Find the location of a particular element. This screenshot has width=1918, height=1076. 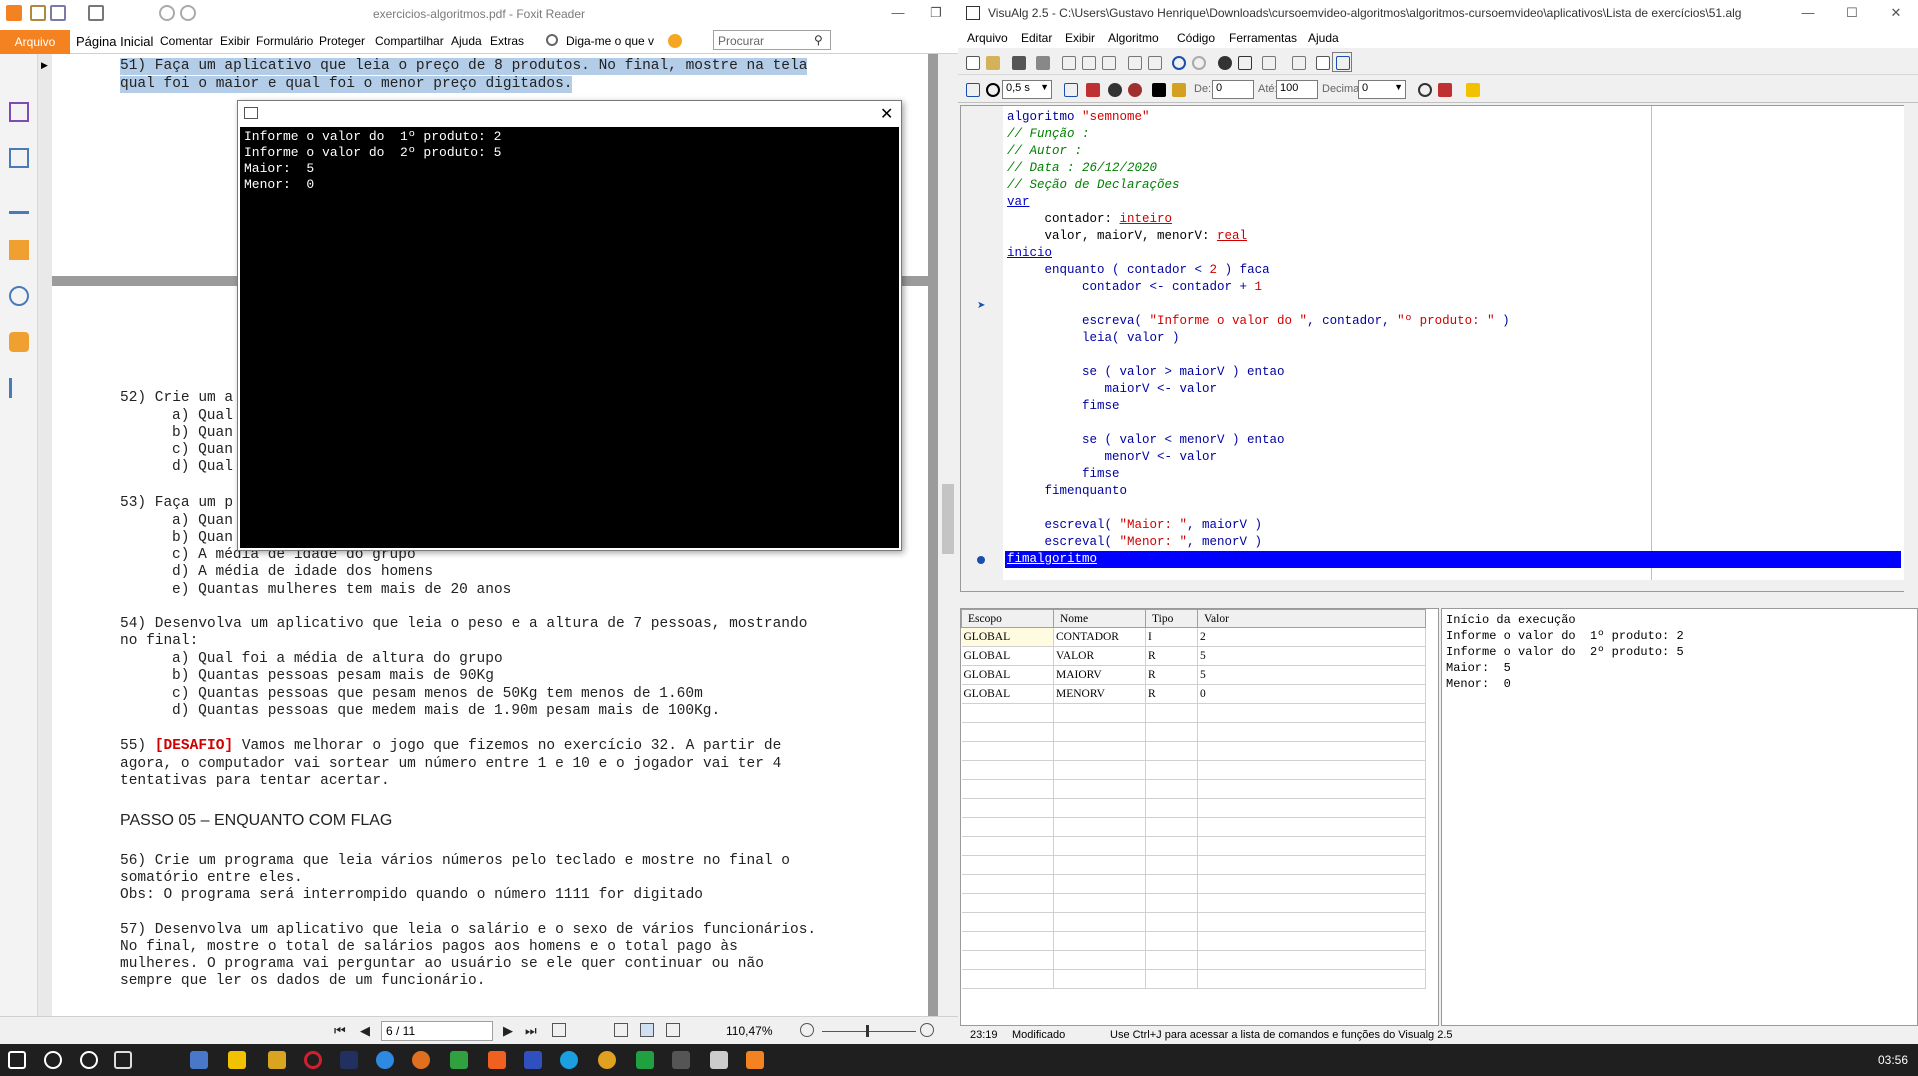

replace-icon is located at coordinates (1244, 62).